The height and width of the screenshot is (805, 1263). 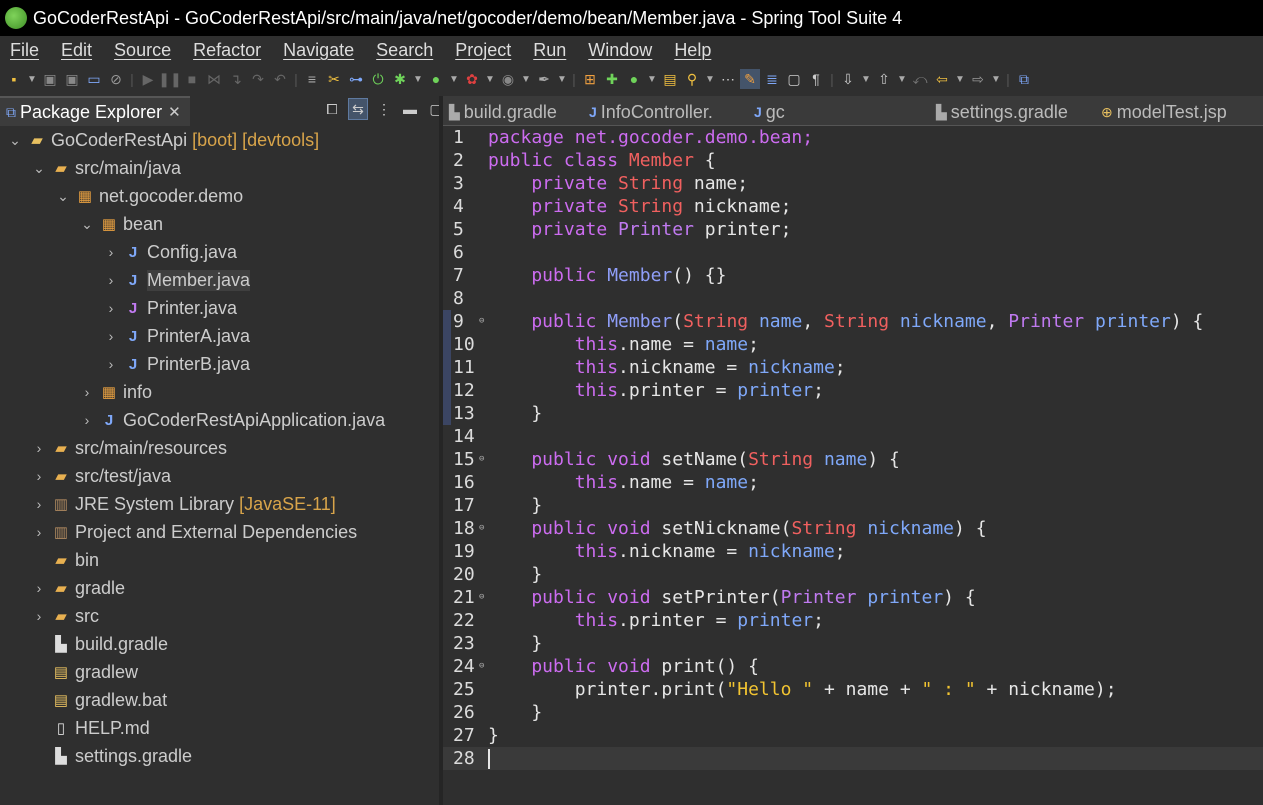 What do you see at coordinates (942, 79) in the screenshot?
I see `back-icon: ⇦` at bounding box center [942, 79].